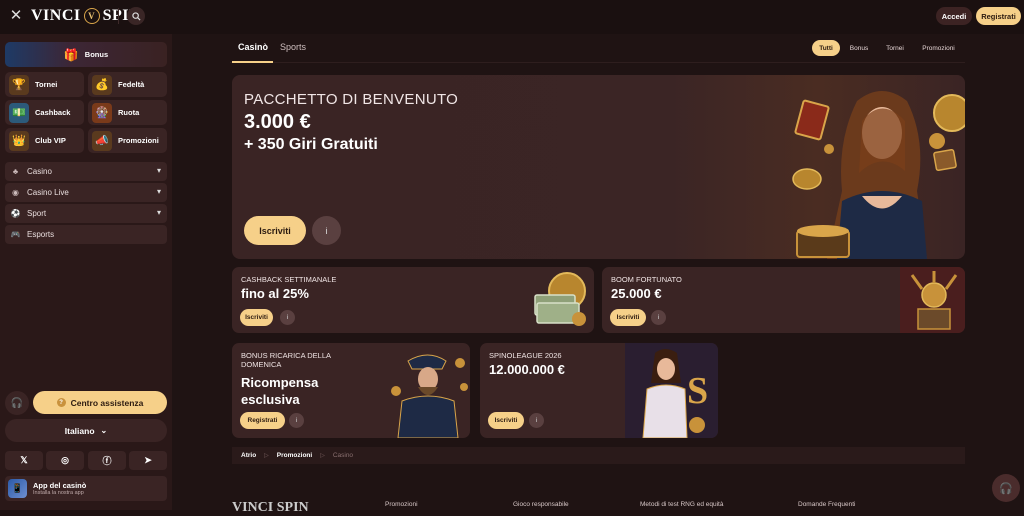  What do you see at coordinates (954, 16) in the screenshot?
I see `login-button: Accedi` at bounding box center [954, 16].